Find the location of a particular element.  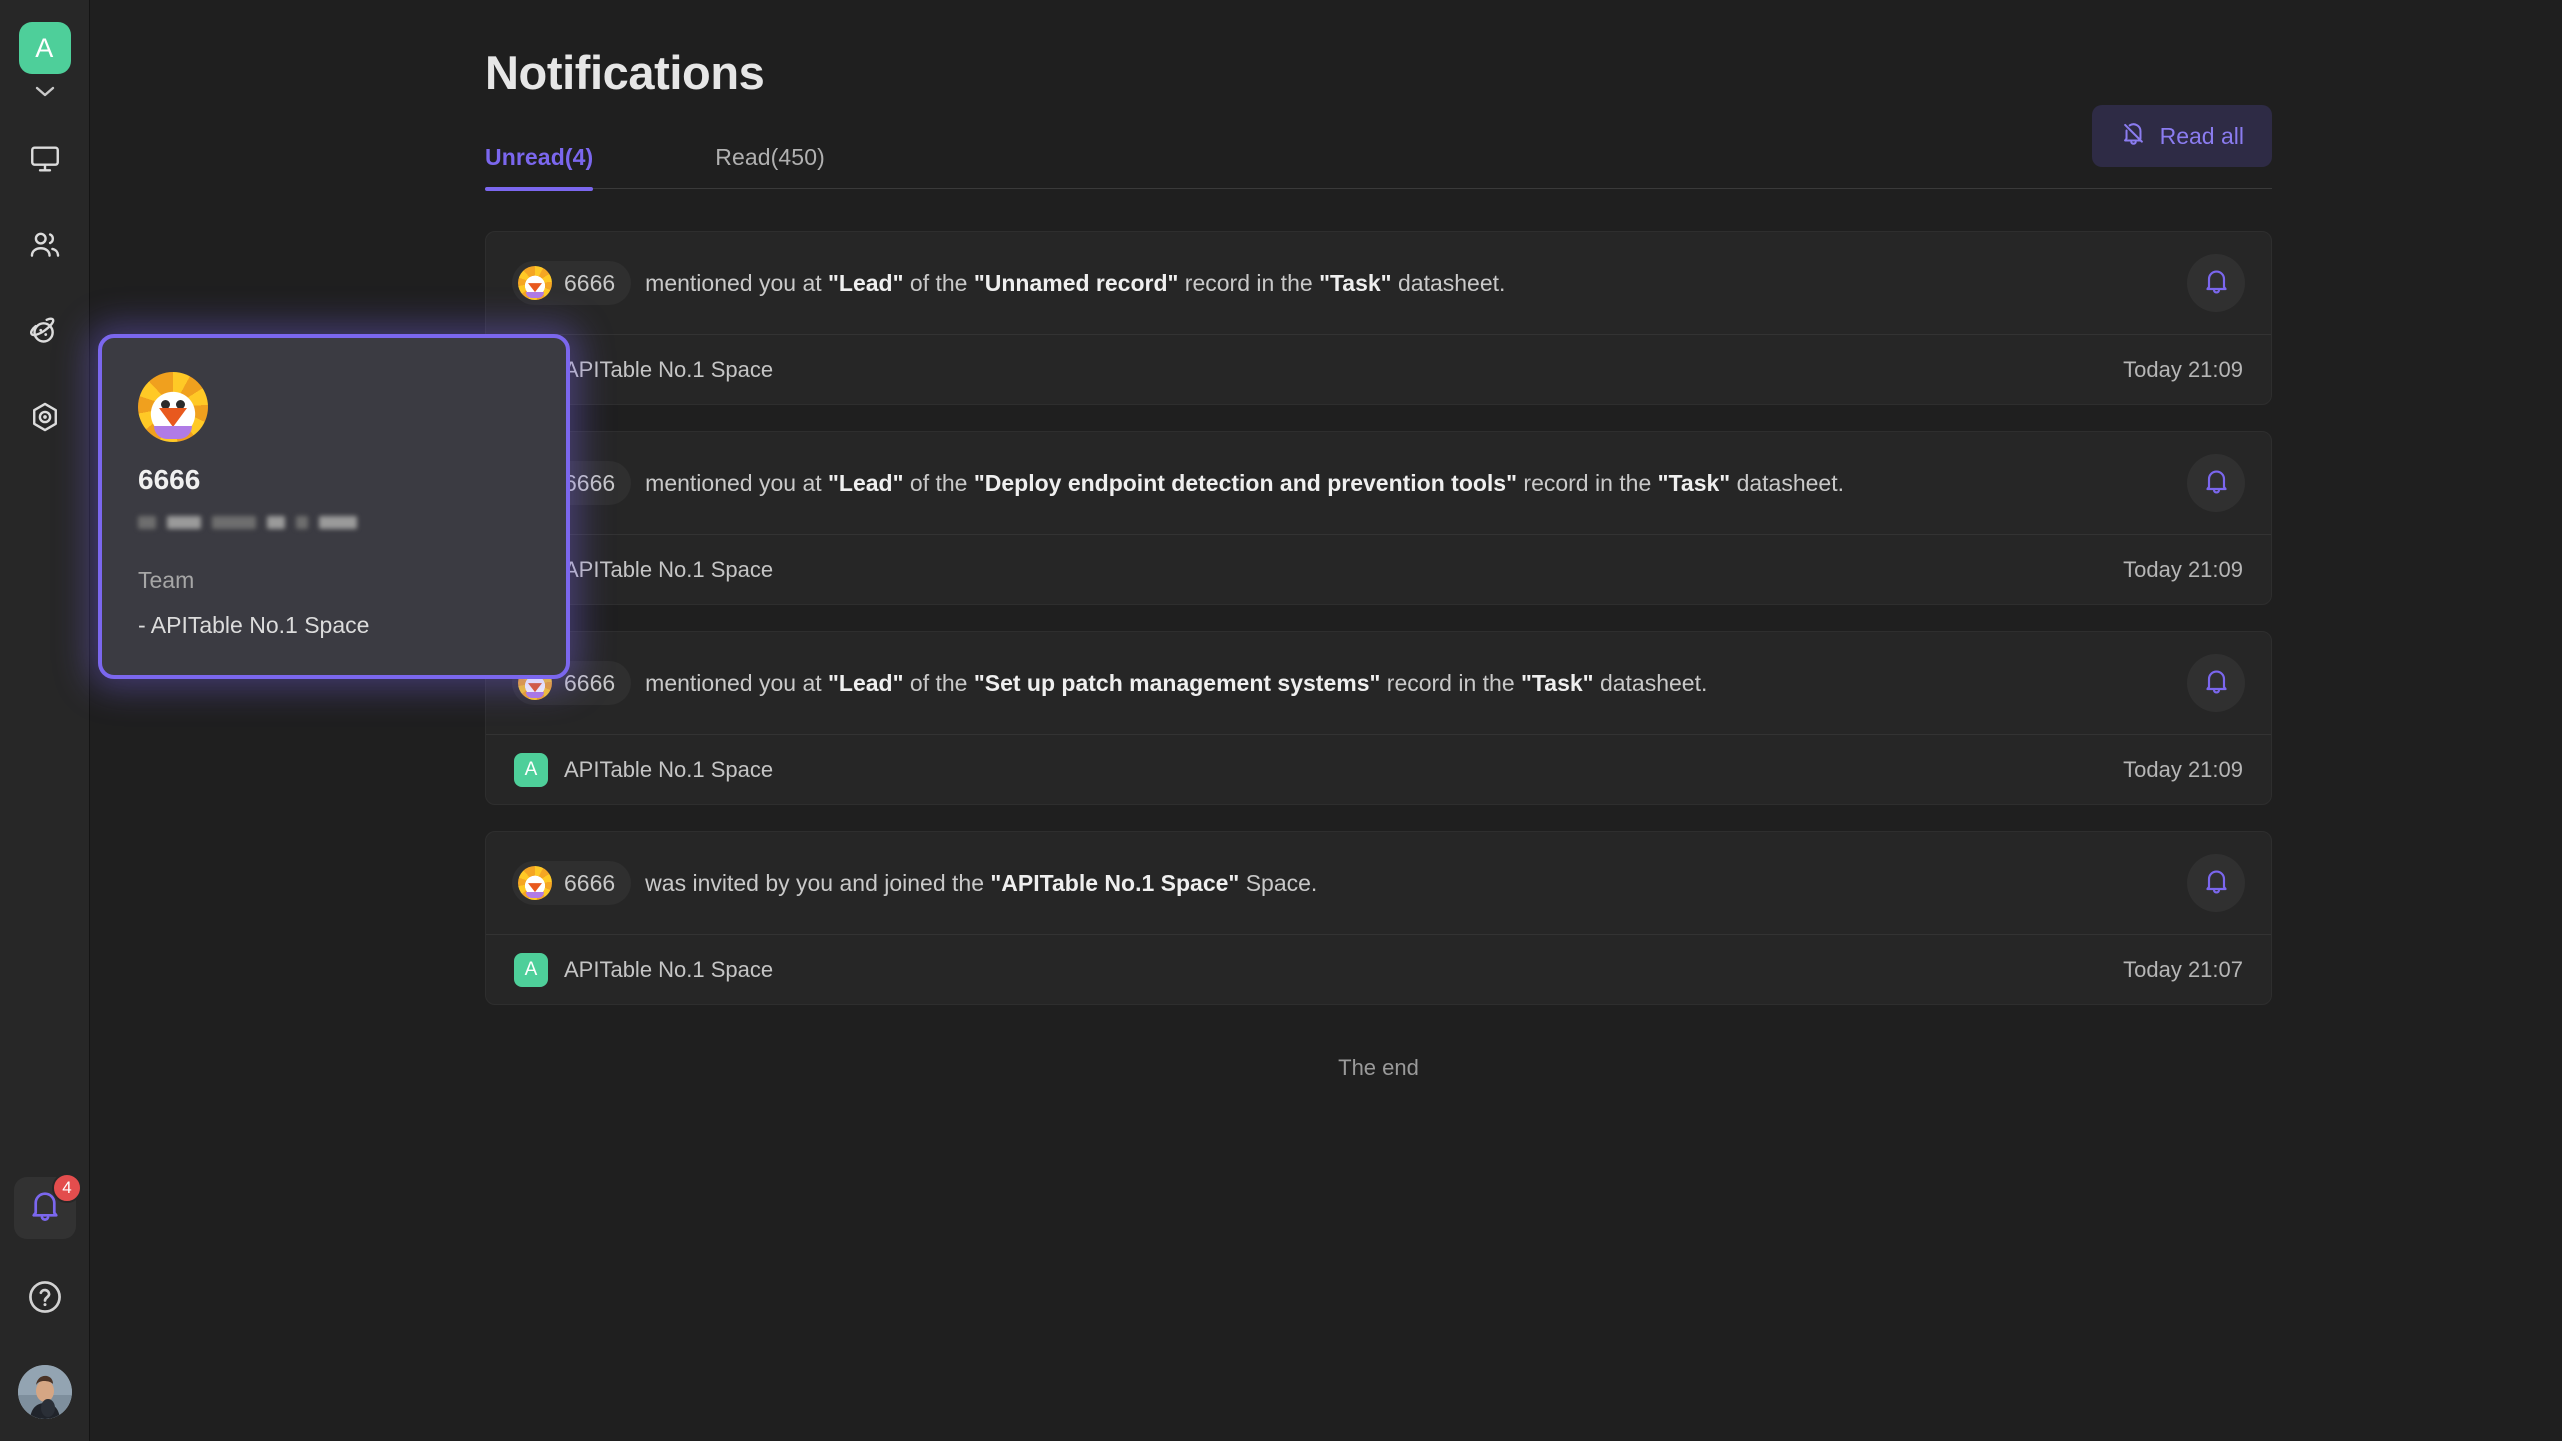

msg-emphasis: "Unnamed record" is located at coordinates (1076, 282).